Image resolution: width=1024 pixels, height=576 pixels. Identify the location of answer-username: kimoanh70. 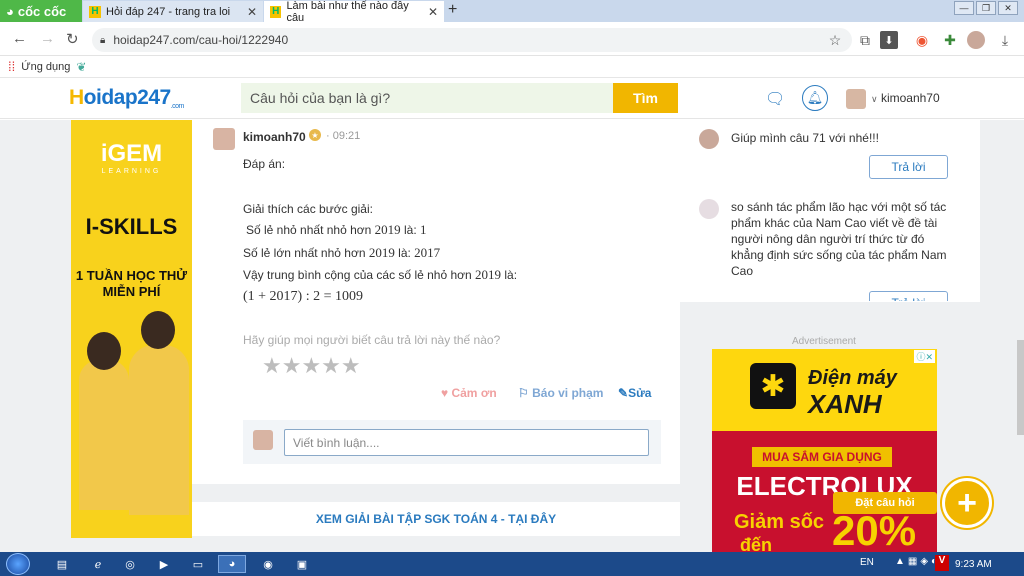
(274, 137).